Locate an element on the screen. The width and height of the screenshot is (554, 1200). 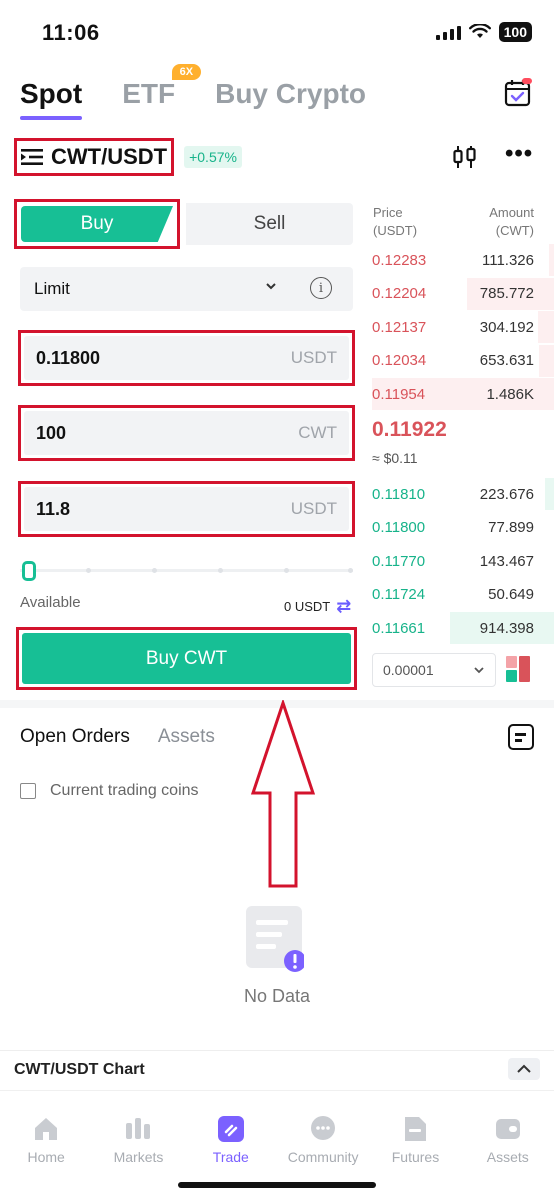
nav-home: Home is located at coordinates (46, 1145).